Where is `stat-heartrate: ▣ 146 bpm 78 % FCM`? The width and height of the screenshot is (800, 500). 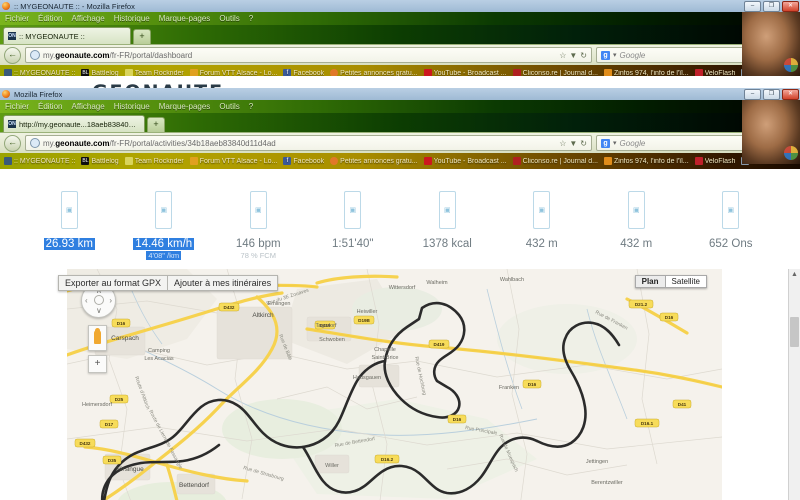
stat-heartrate: ▣ 146 bpm 78 % FCM is located at coordinates (258, 225).